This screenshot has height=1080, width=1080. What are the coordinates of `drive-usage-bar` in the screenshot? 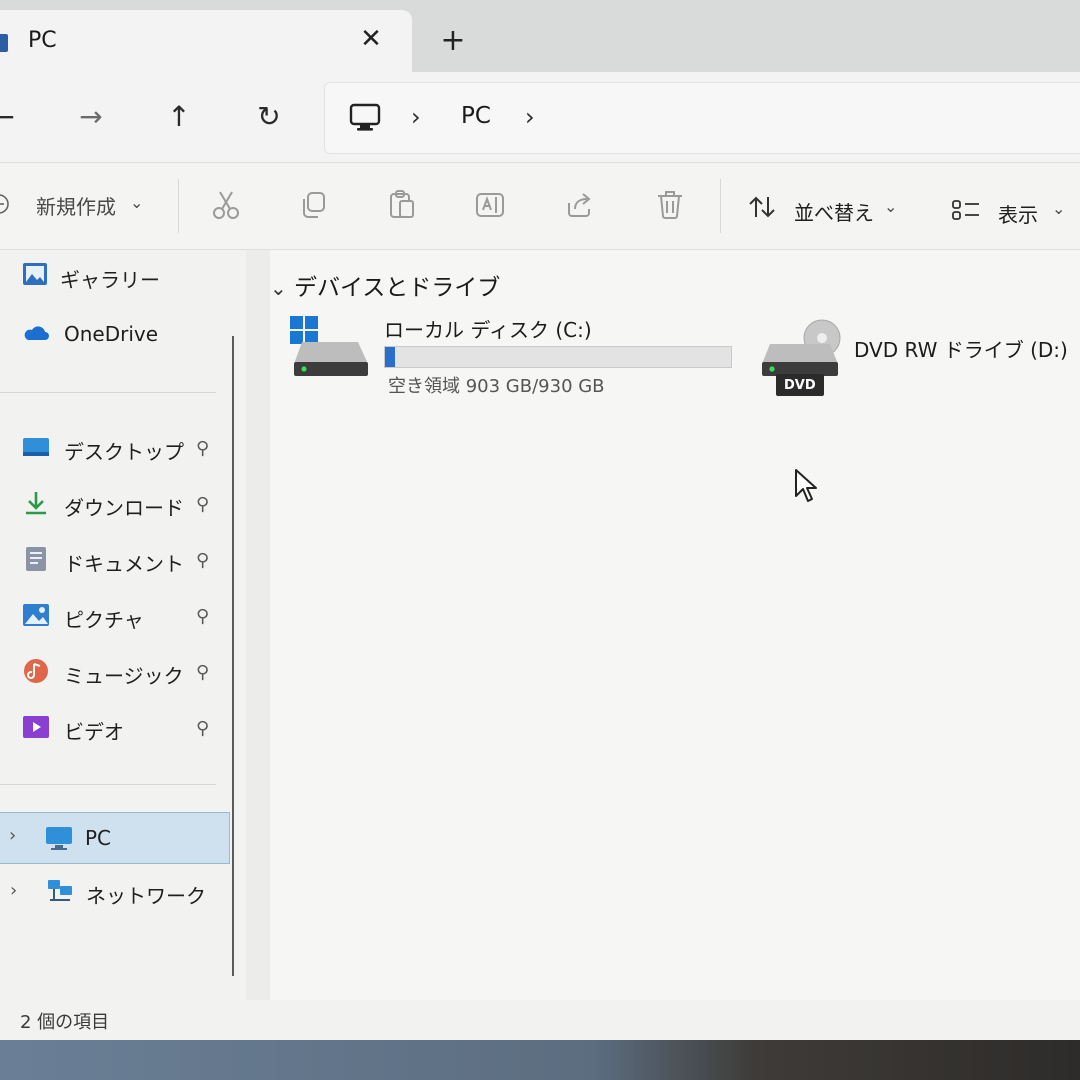 It's located at (558, 357).